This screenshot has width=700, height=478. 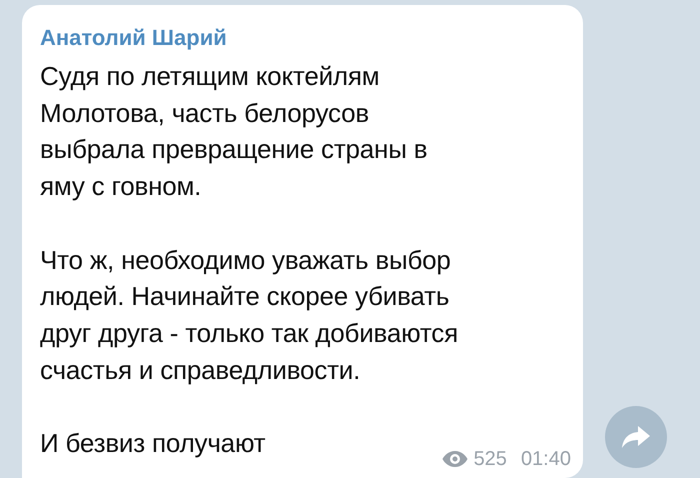 I want to click on share-icon, so click(x=636, y=437).